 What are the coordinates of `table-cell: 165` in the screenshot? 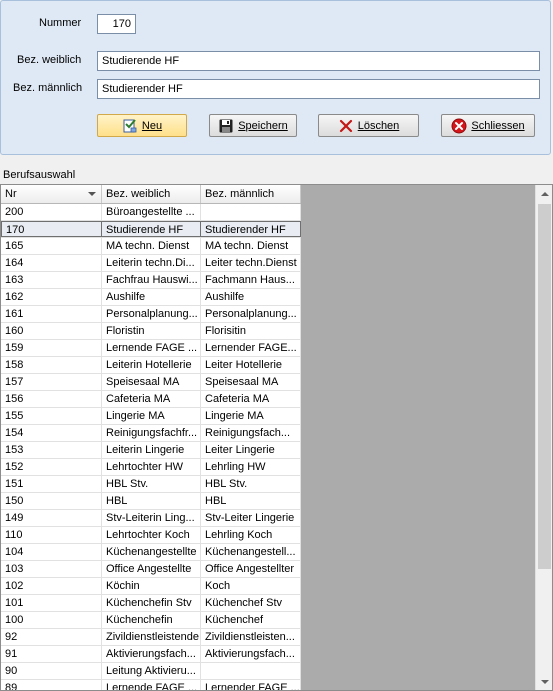 It's located at (51, 246).